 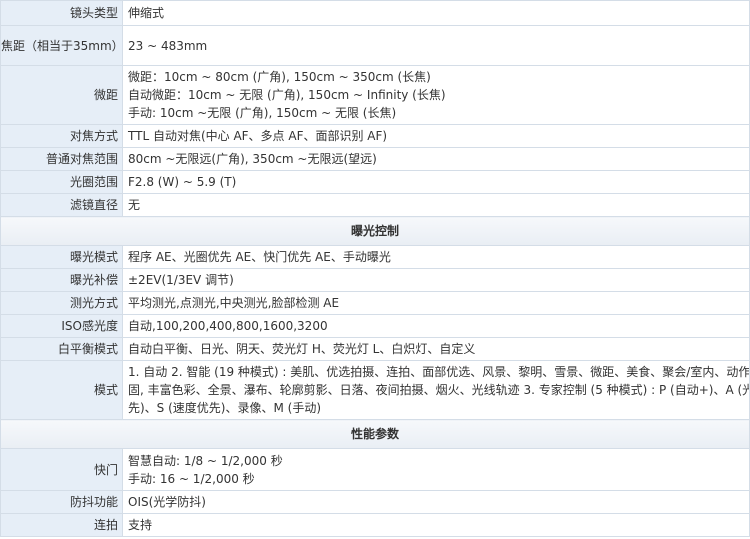 What do you see at coordinates (61, 205) in the screenshot?
I see `spec-label: 滤镜直径` at bounding box center [61, 205].